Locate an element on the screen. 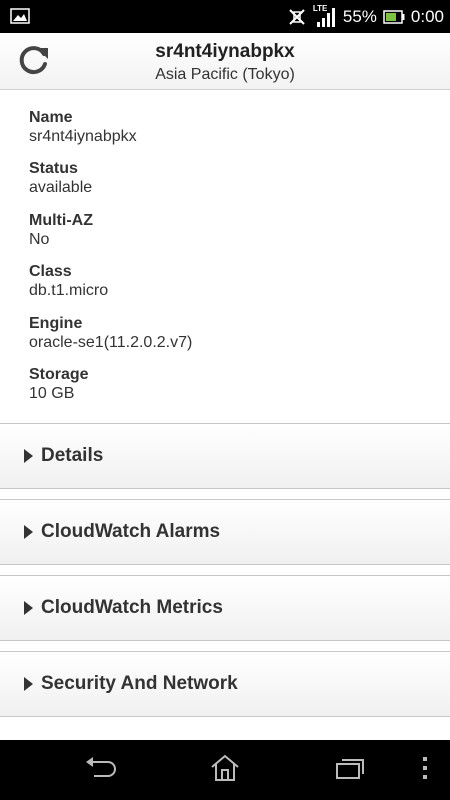  overflow-menu-button is located at coordinates (425, 770).